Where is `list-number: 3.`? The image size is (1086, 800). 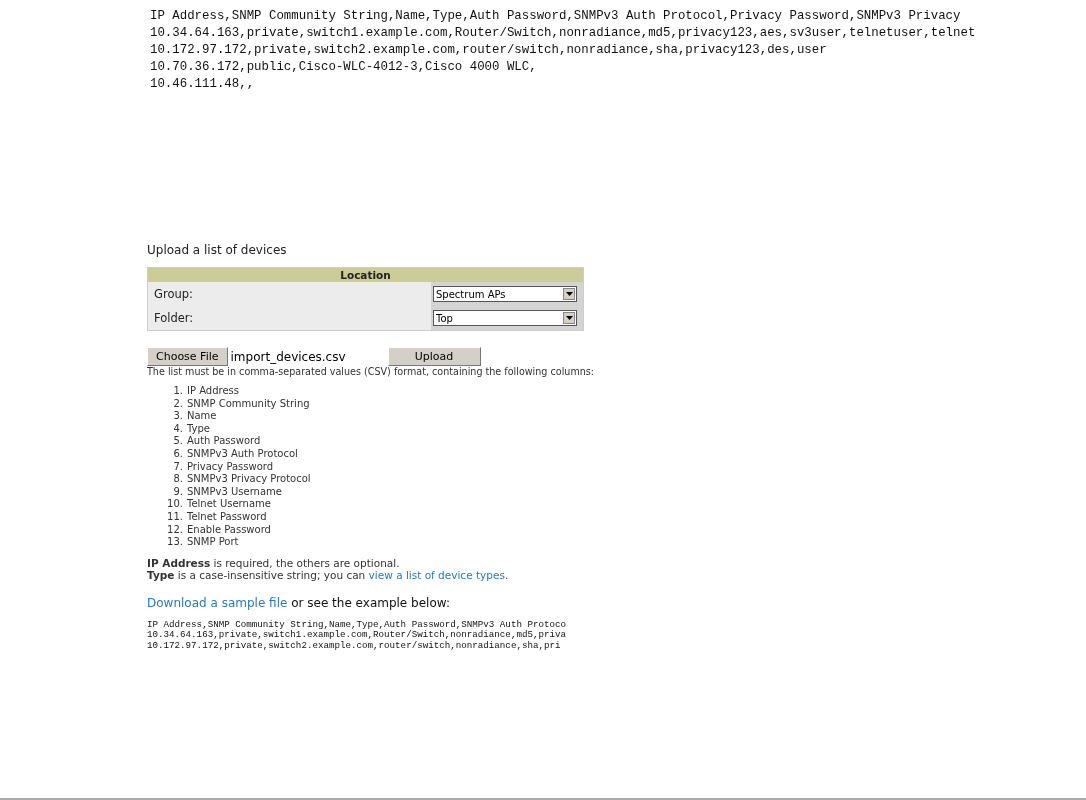 list-number: 3. is located at coordinates (177, 416).